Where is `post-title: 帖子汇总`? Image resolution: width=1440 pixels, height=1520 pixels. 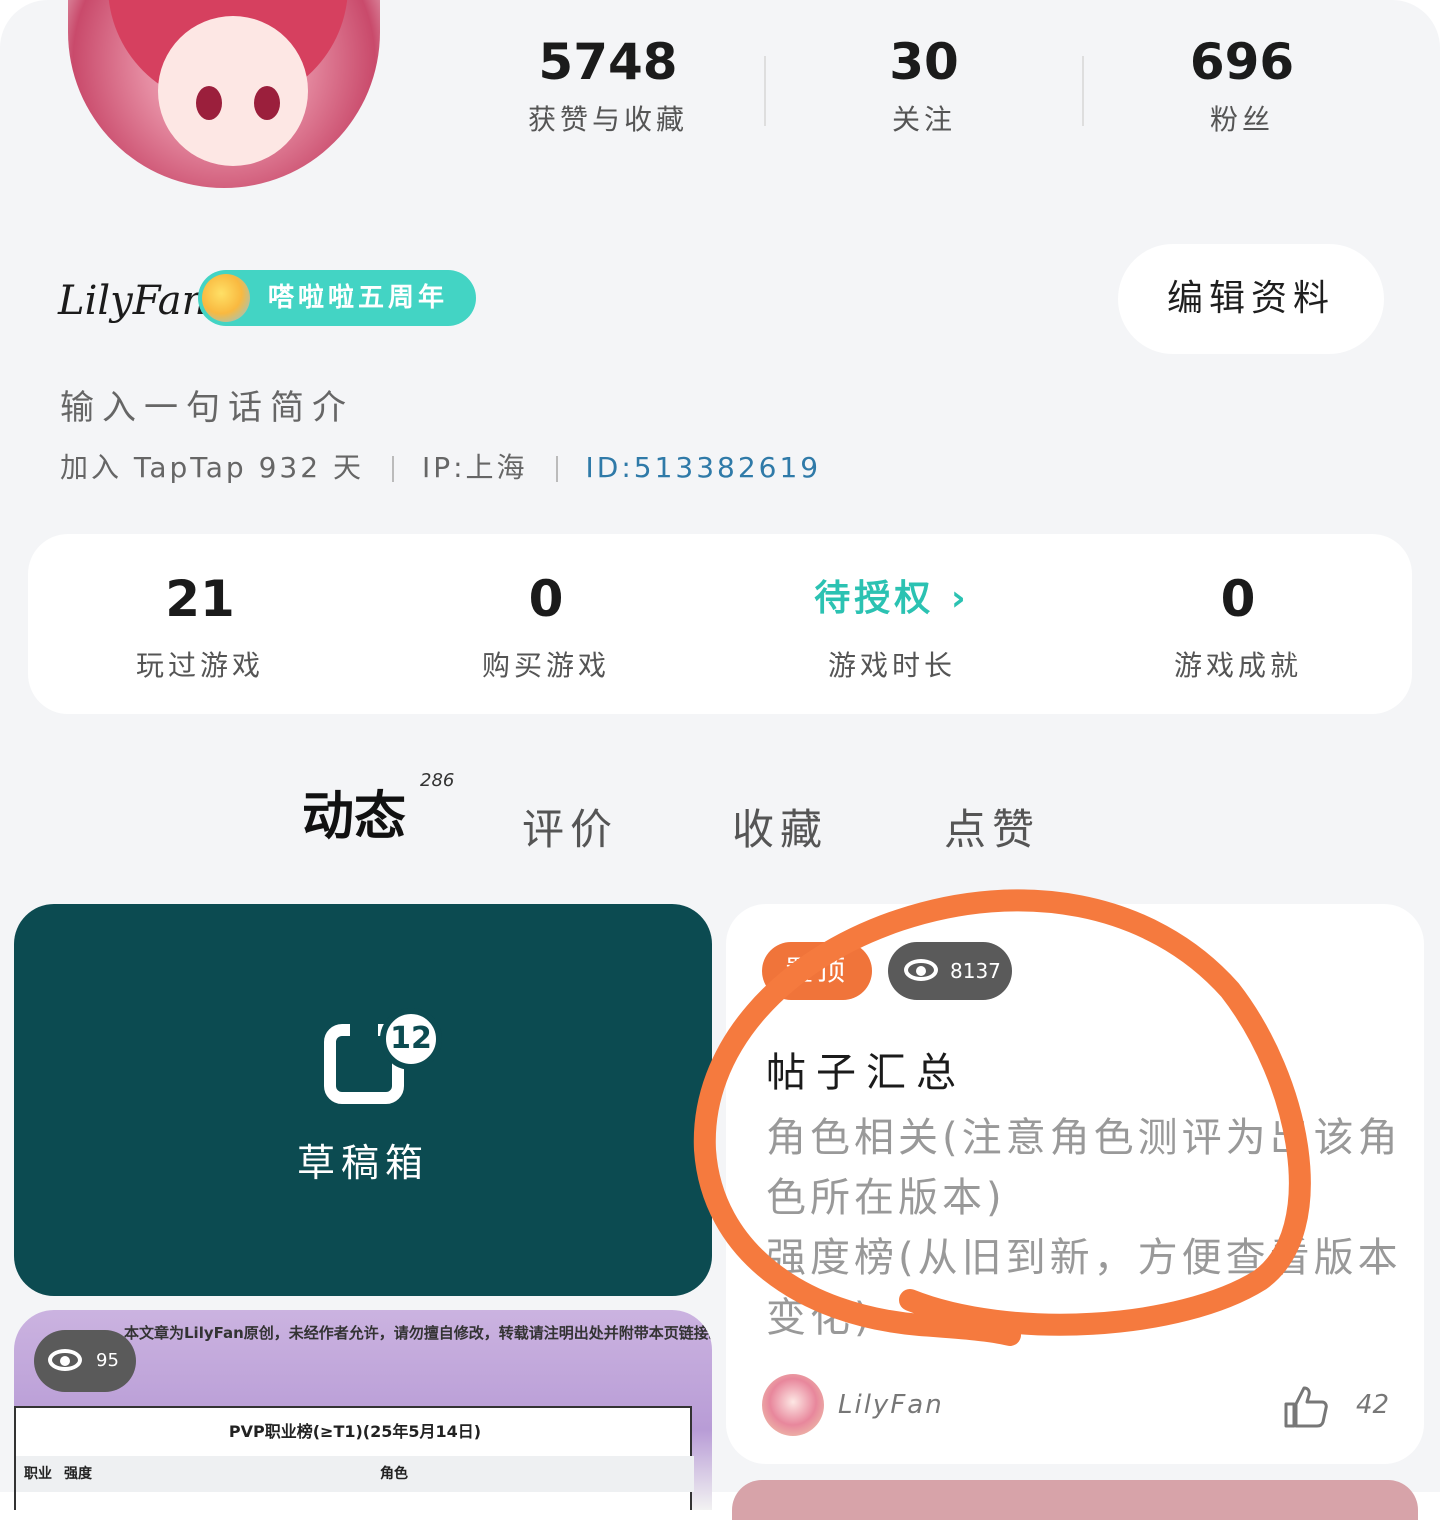 post-title: 帖子汇总 is located at coordinates (866, 1073).